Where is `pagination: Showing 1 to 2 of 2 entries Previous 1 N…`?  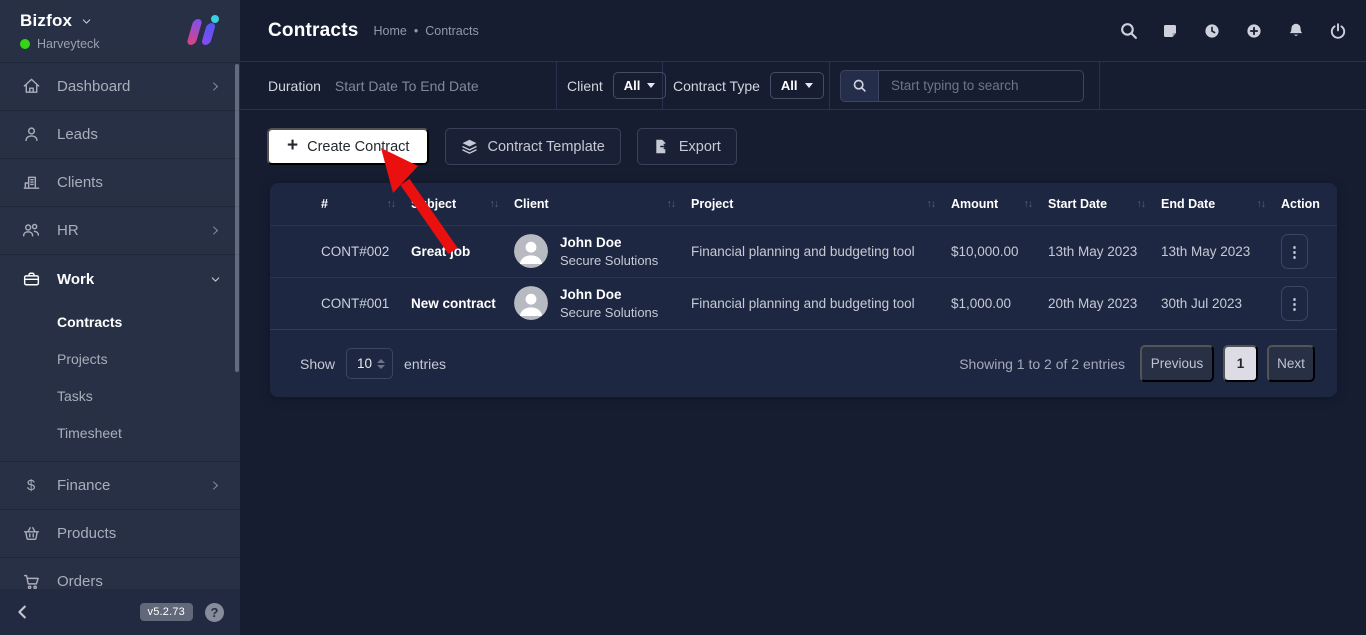 pagination: Showing 1 to 2 of 2 entries Previous 1 N… is located at coordinates (1137, 363).